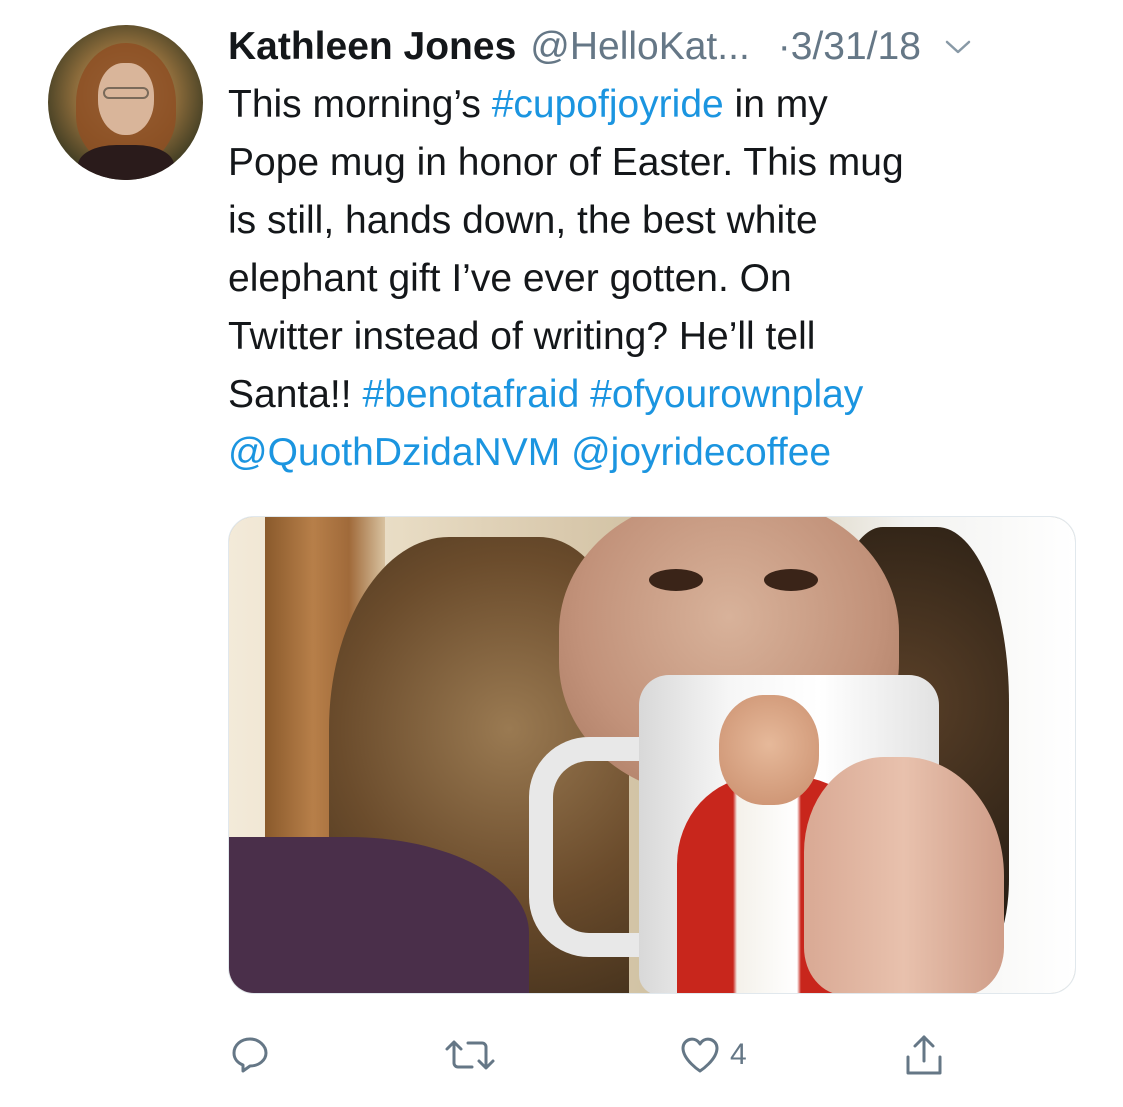  I want to click on avatar-face, so click(126, 99).